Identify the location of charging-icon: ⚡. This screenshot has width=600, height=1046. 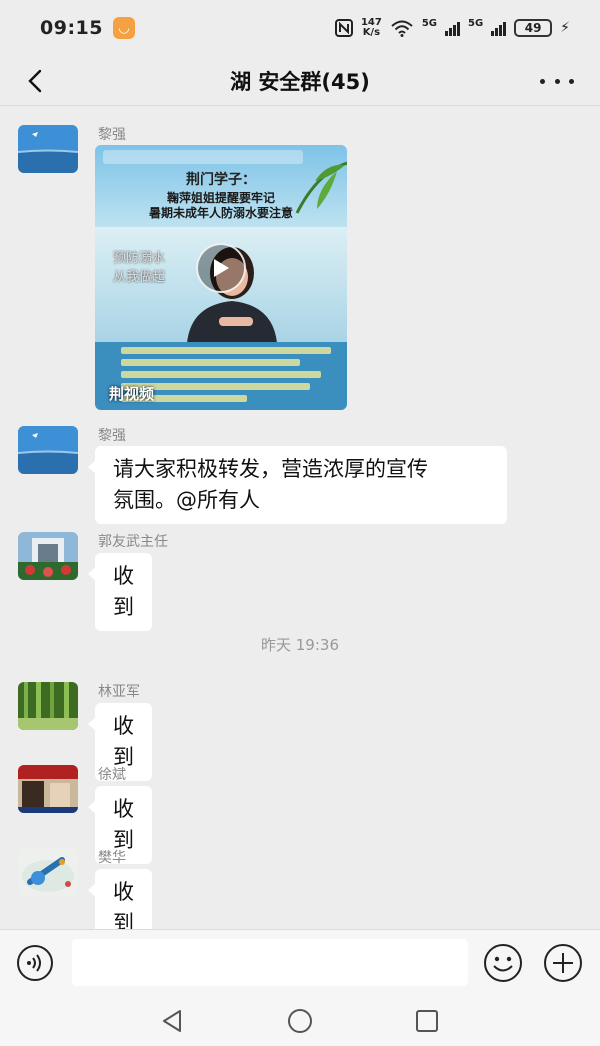
(565, 28).